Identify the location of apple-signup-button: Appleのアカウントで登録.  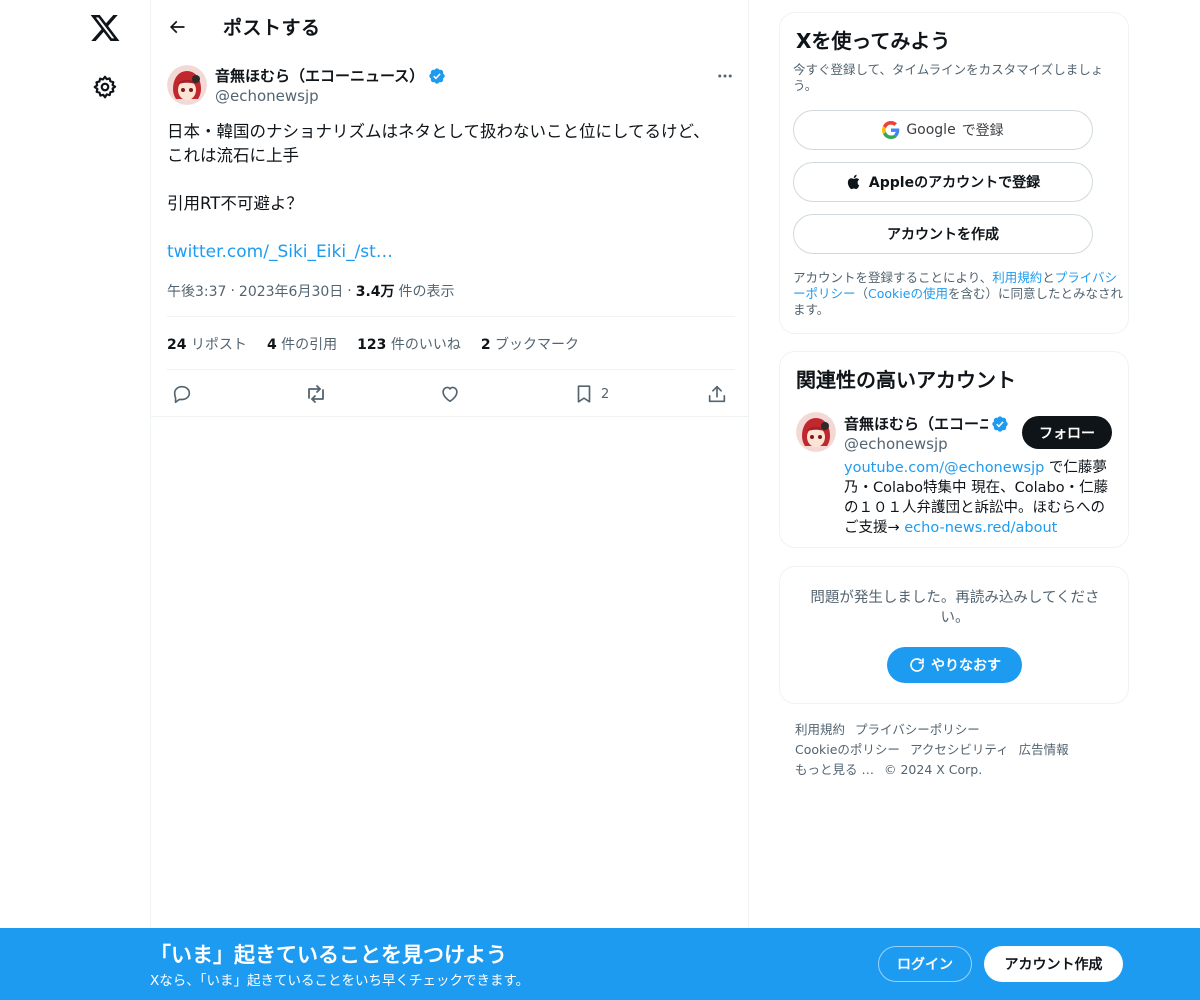
(943, 182).